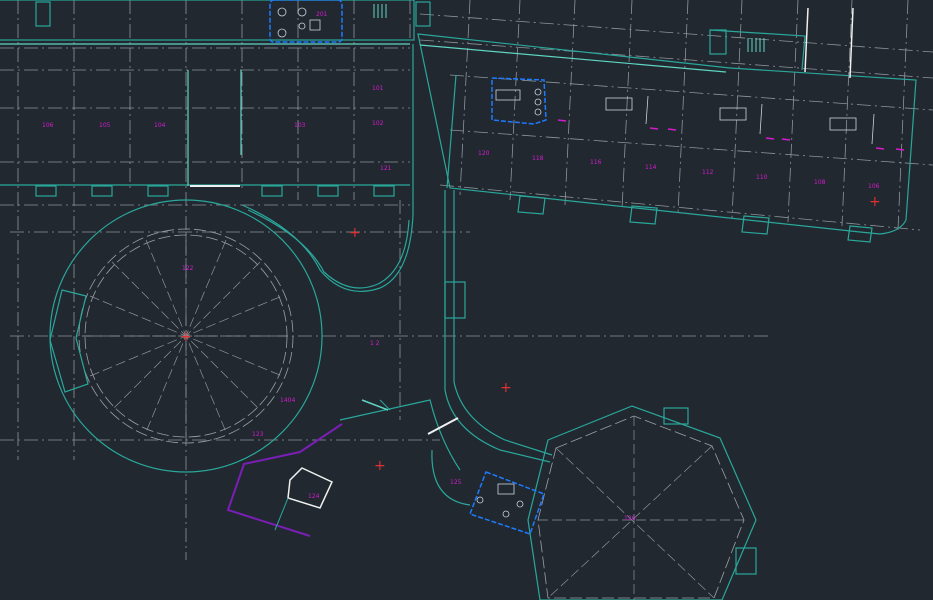 The height and width of the screenshot is (600, 933). I want to click on room-label: 110, so click(762, 177).